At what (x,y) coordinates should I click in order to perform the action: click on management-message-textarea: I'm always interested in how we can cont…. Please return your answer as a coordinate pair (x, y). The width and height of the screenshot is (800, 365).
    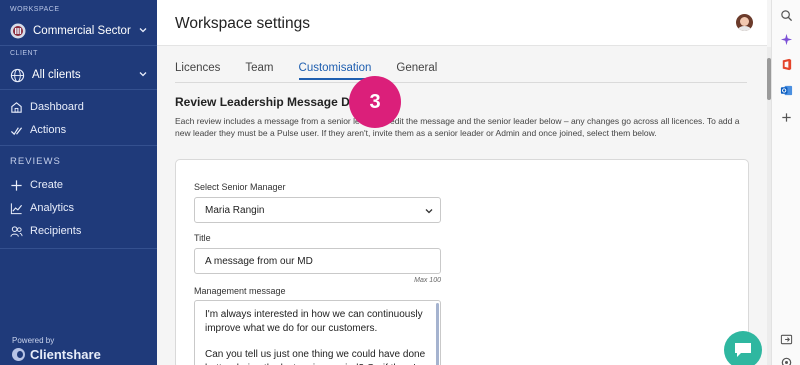
    Looking at the image, I should click on (317, 332).